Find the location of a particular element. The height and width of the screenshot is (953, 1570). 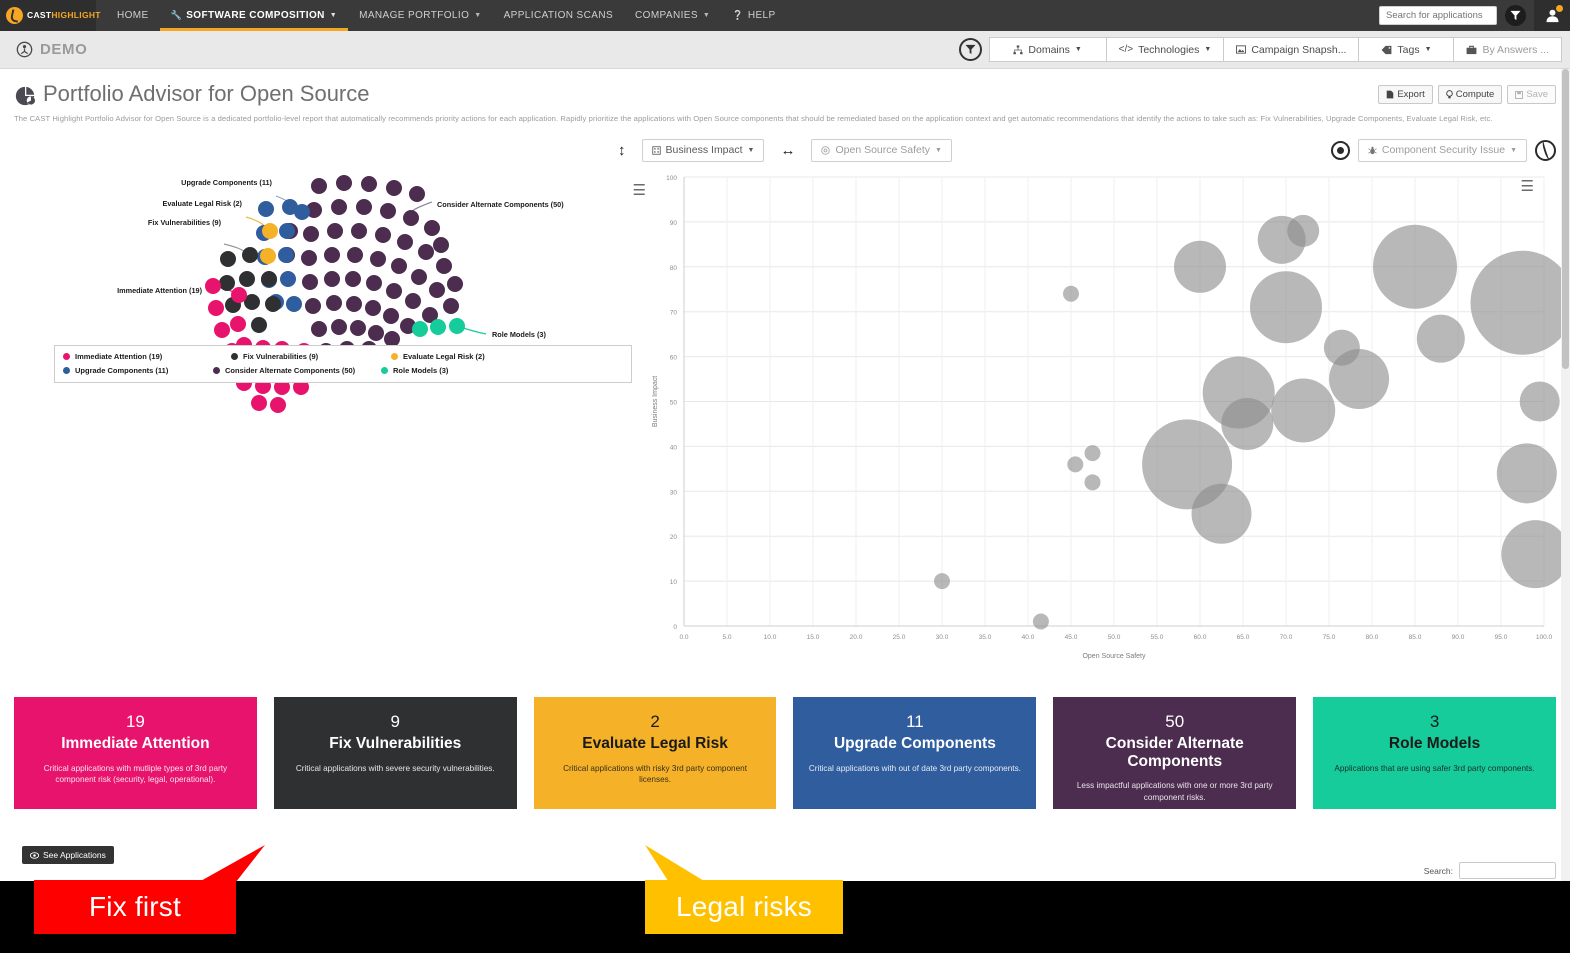

legend-label: Consider Alternate Components (50) is located at coordinates (290, 371).